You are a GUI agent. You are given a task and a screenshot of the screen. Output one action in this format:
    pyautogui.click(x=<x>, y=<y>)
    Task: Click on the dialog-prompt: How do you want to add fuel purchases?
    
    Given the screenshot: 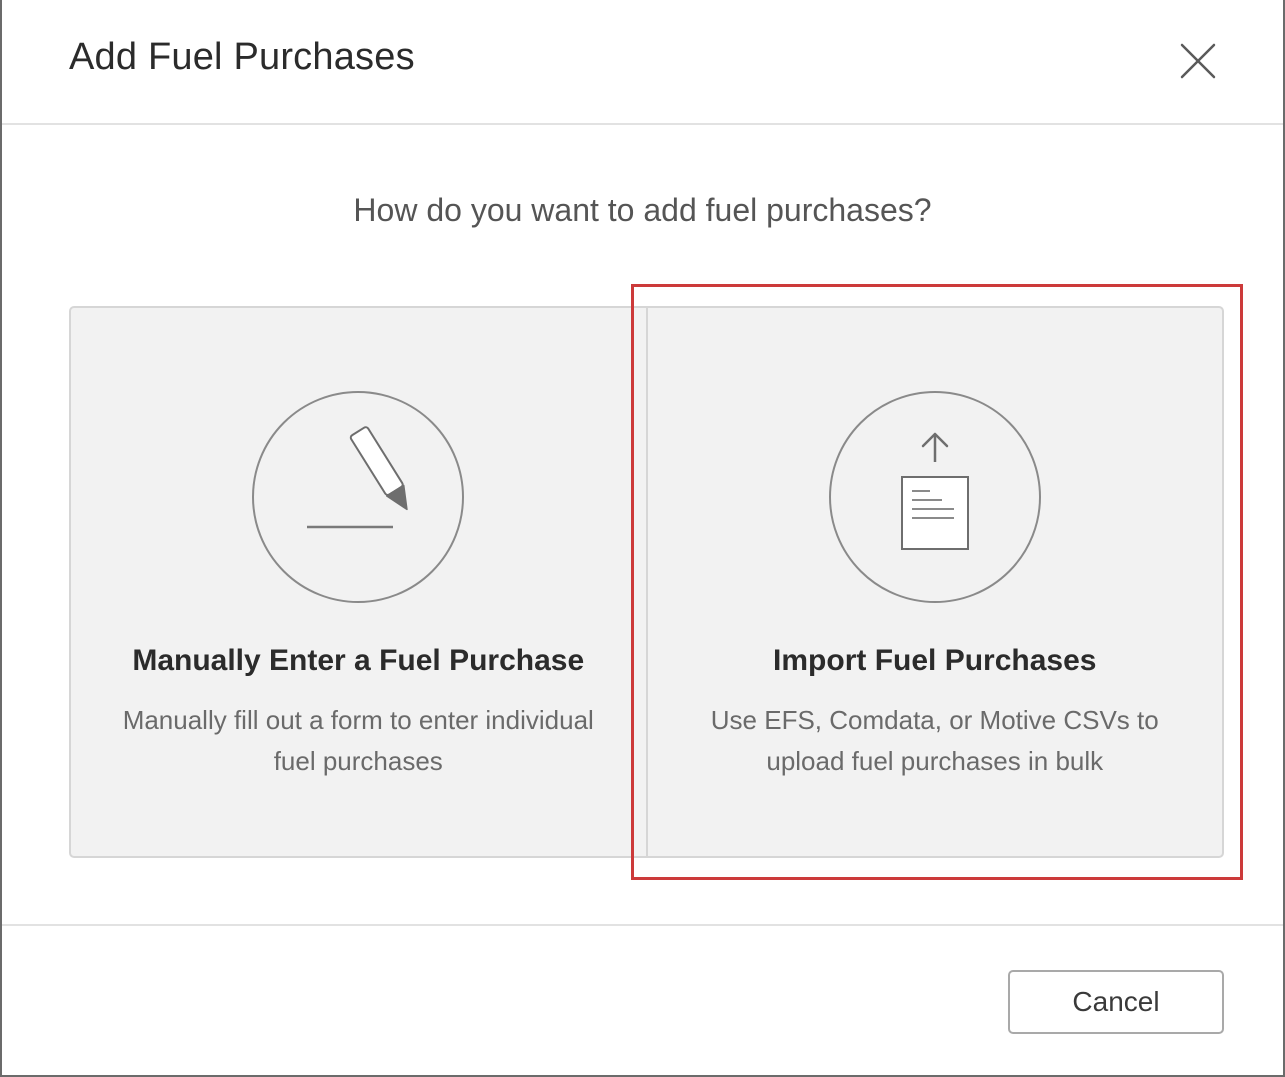 What is the action you would take?
    pyautogui.click(x=642, y=210)
    